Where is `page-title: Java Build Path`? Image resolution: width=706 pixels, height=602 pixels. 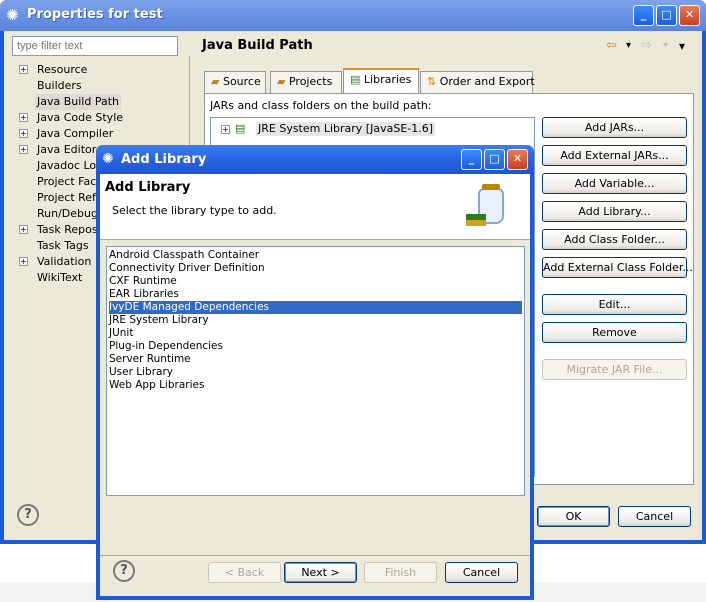
page-title: Java Build Path is located at coordinates (257, 45).